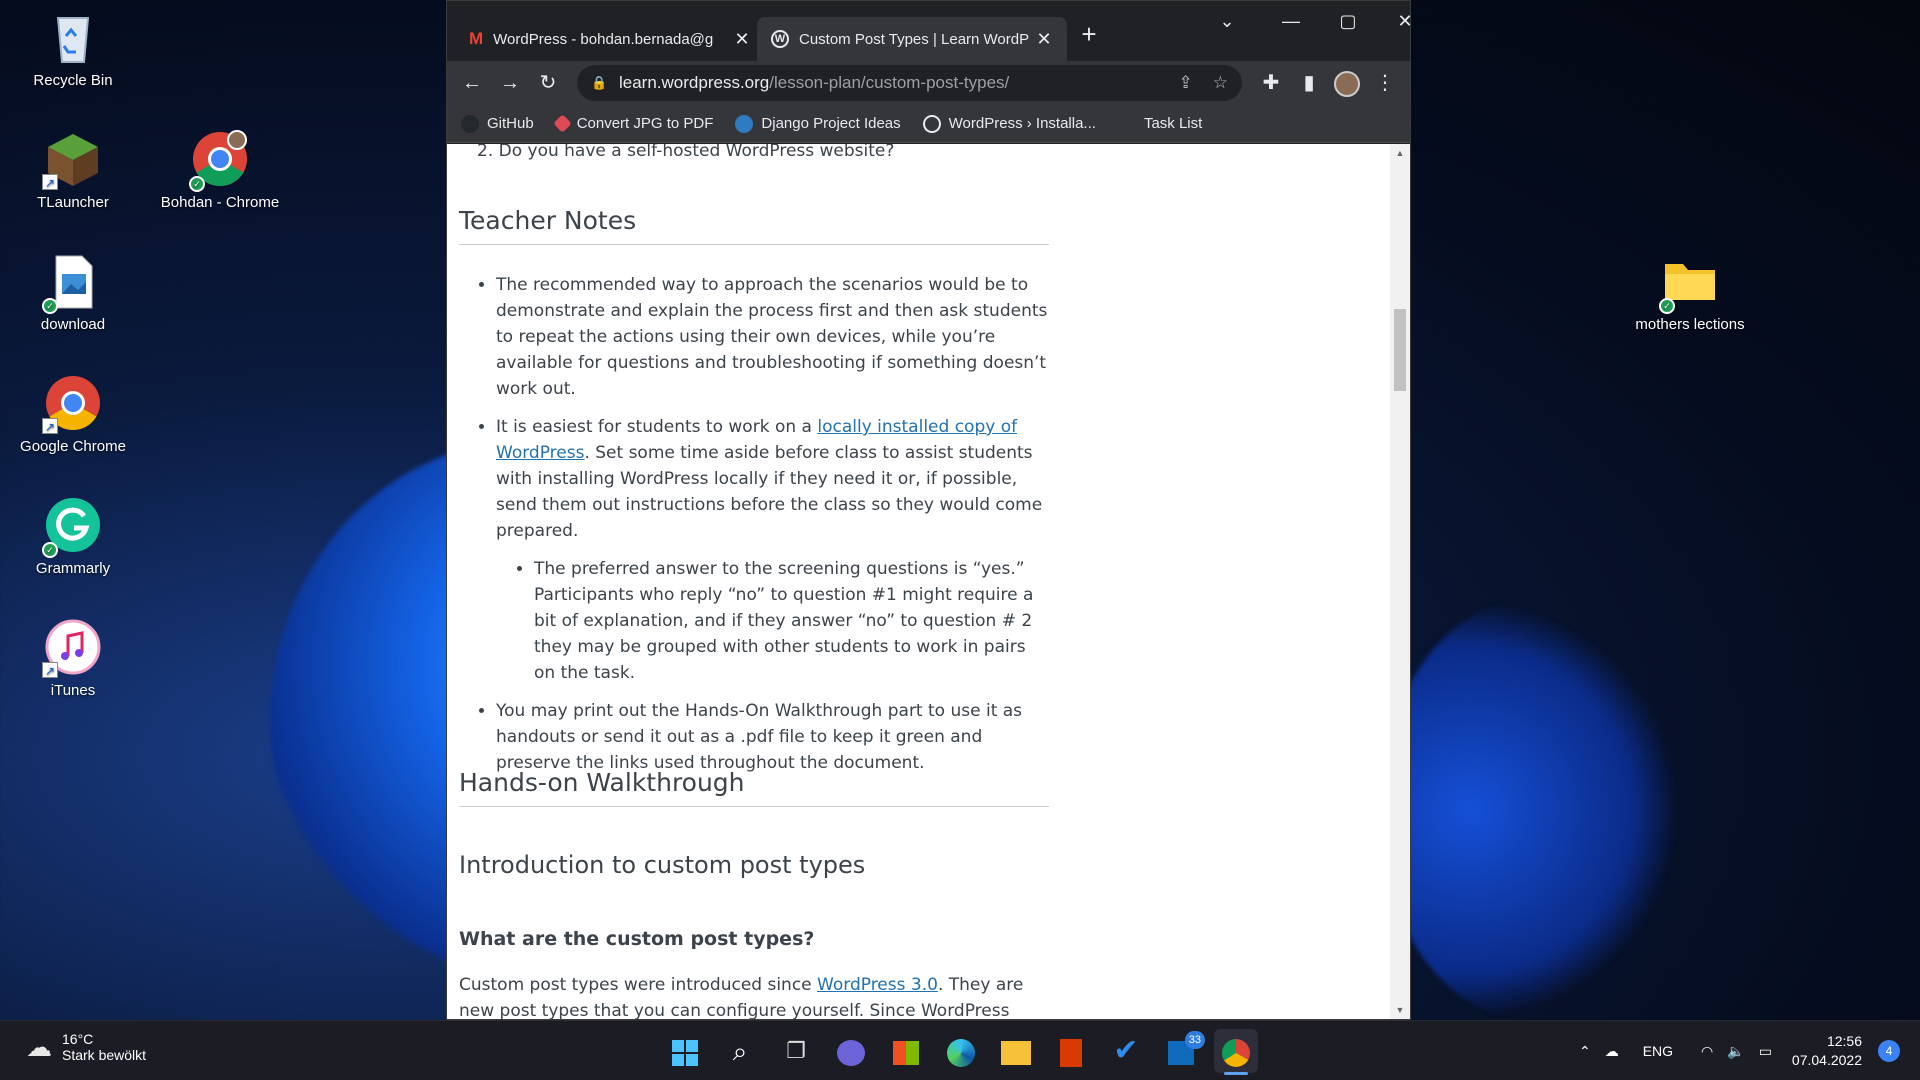 This screenshot has width=1920, height=1080. I want to click on bookmark-star-icon: ☆, so click(1220, 83).